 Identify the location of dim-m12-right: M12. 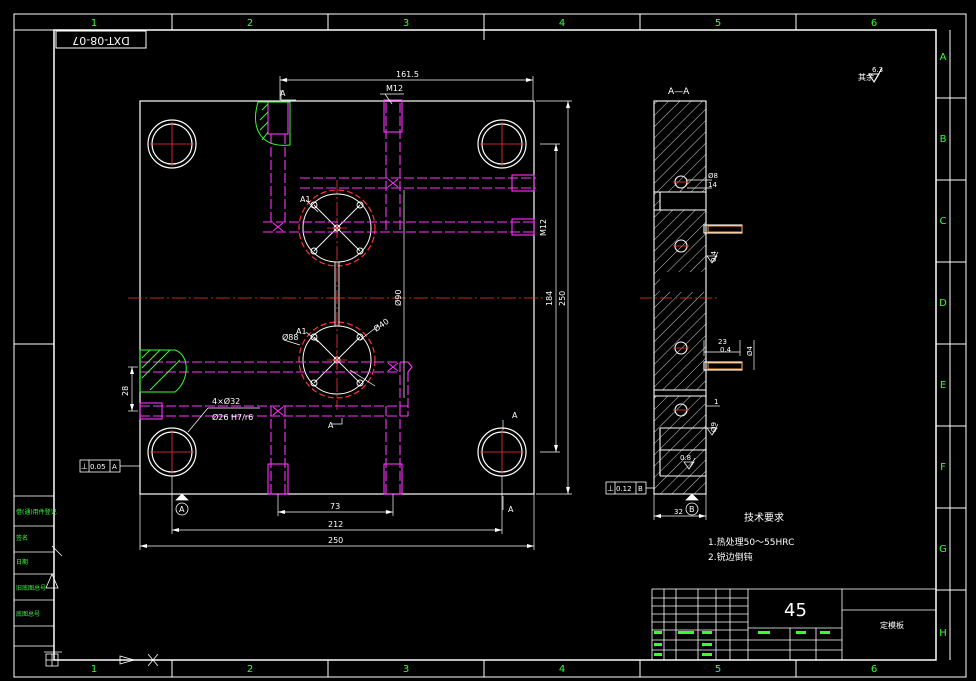
(543, 227).